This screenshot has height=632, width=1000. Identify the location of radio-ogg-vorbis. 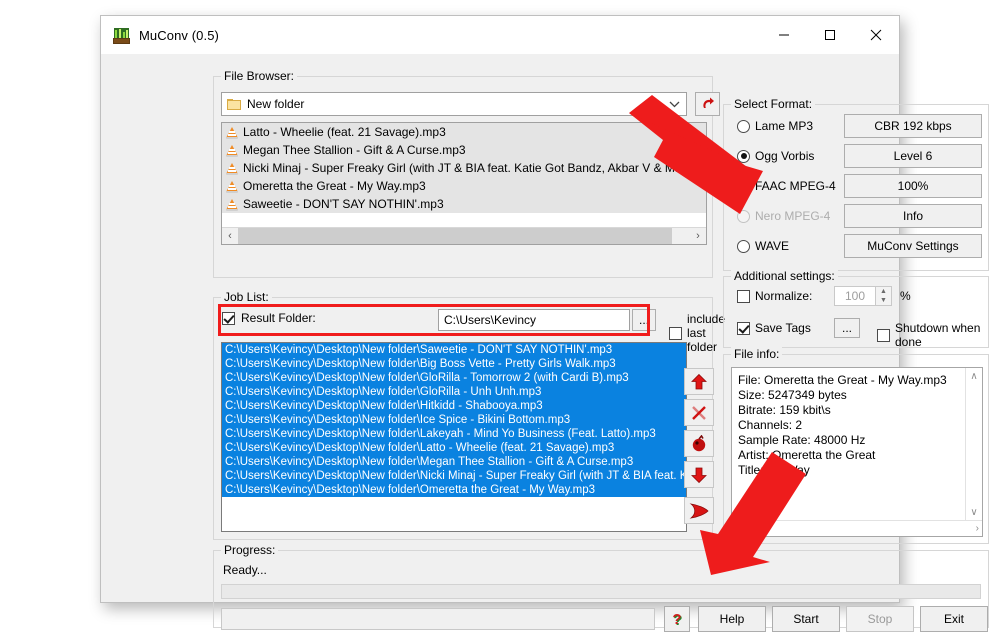
(743, 156).